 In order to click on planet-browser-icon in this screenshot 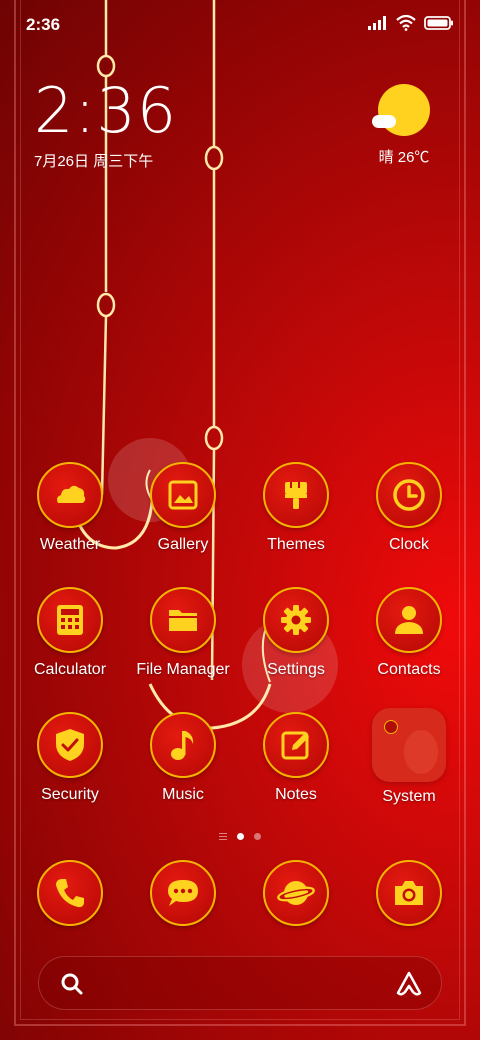, I will do `click(296, 893)`.